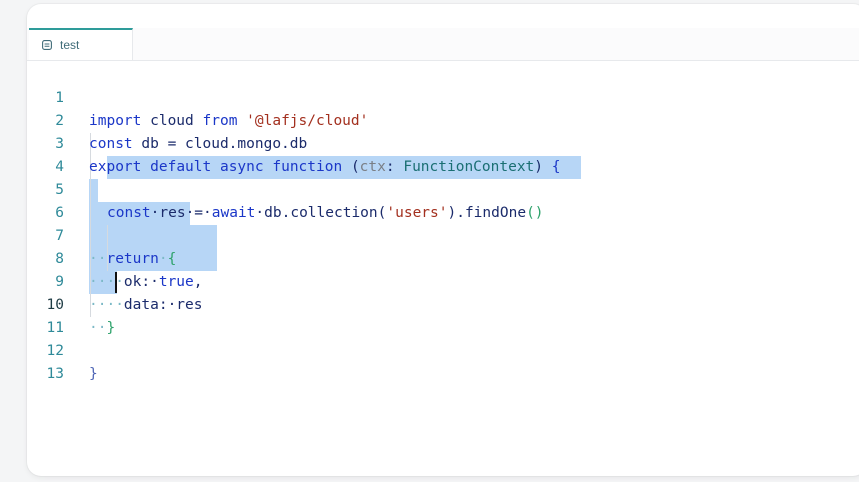 Image resolution: width=859 pixels, height=482 pixels. Describe the element at coordinates (47, 45) in the screenshot. I see `file-code-icon` at that location.